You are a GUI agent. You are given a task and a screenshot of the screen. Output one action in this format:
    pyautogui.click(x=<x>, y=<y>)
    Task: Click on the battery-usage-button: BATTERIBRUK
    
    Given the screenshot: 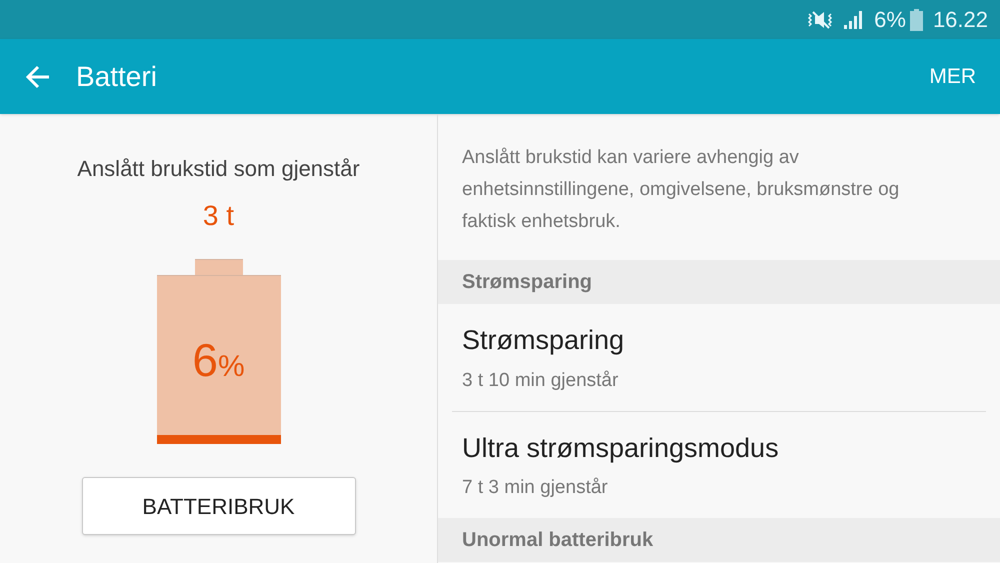 What is the action you would take?
    pyautogui.click(x=219, y=506)
    